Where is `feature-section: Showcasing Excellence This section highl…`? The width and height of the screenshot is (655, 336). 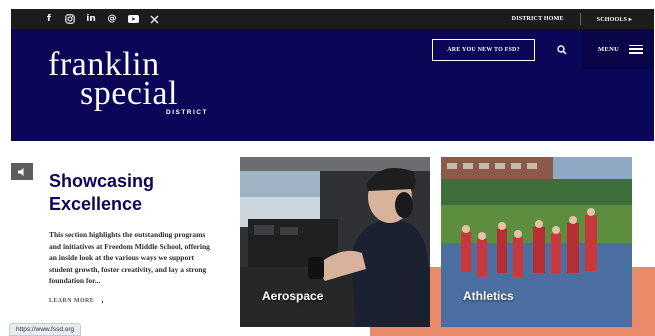 feature-section: Showcasing Excellence This section highl… is located at coordinates (134, 238).